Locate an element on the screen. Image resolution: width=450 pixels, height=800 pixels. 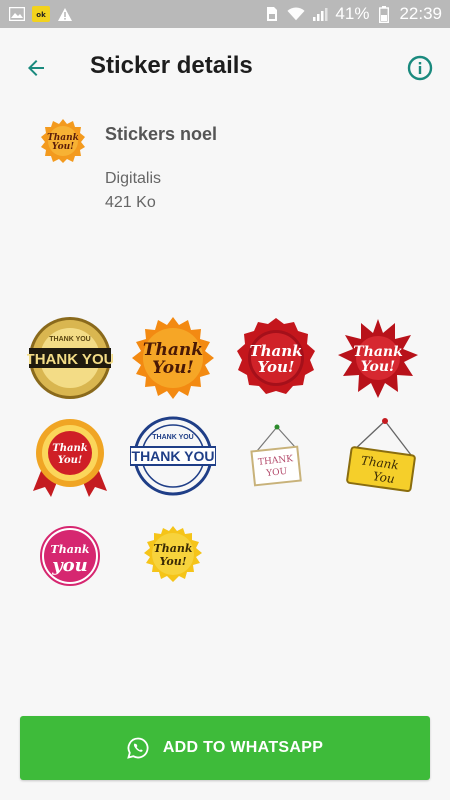
sticker-pink-line2: you is located at coordinates (69, 565).